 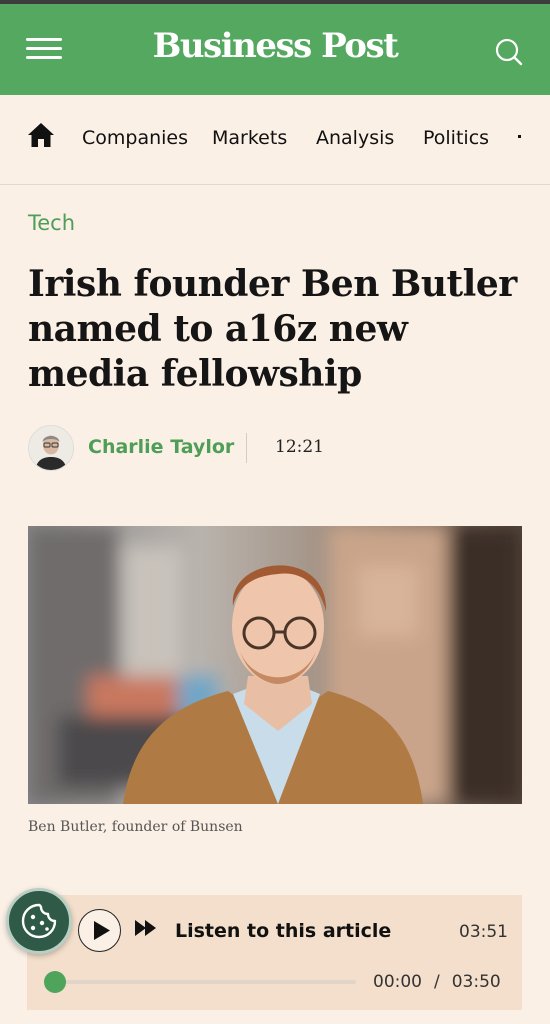 I want to click on nav-item-analysis: Analysis, so click(x=355, y=138).